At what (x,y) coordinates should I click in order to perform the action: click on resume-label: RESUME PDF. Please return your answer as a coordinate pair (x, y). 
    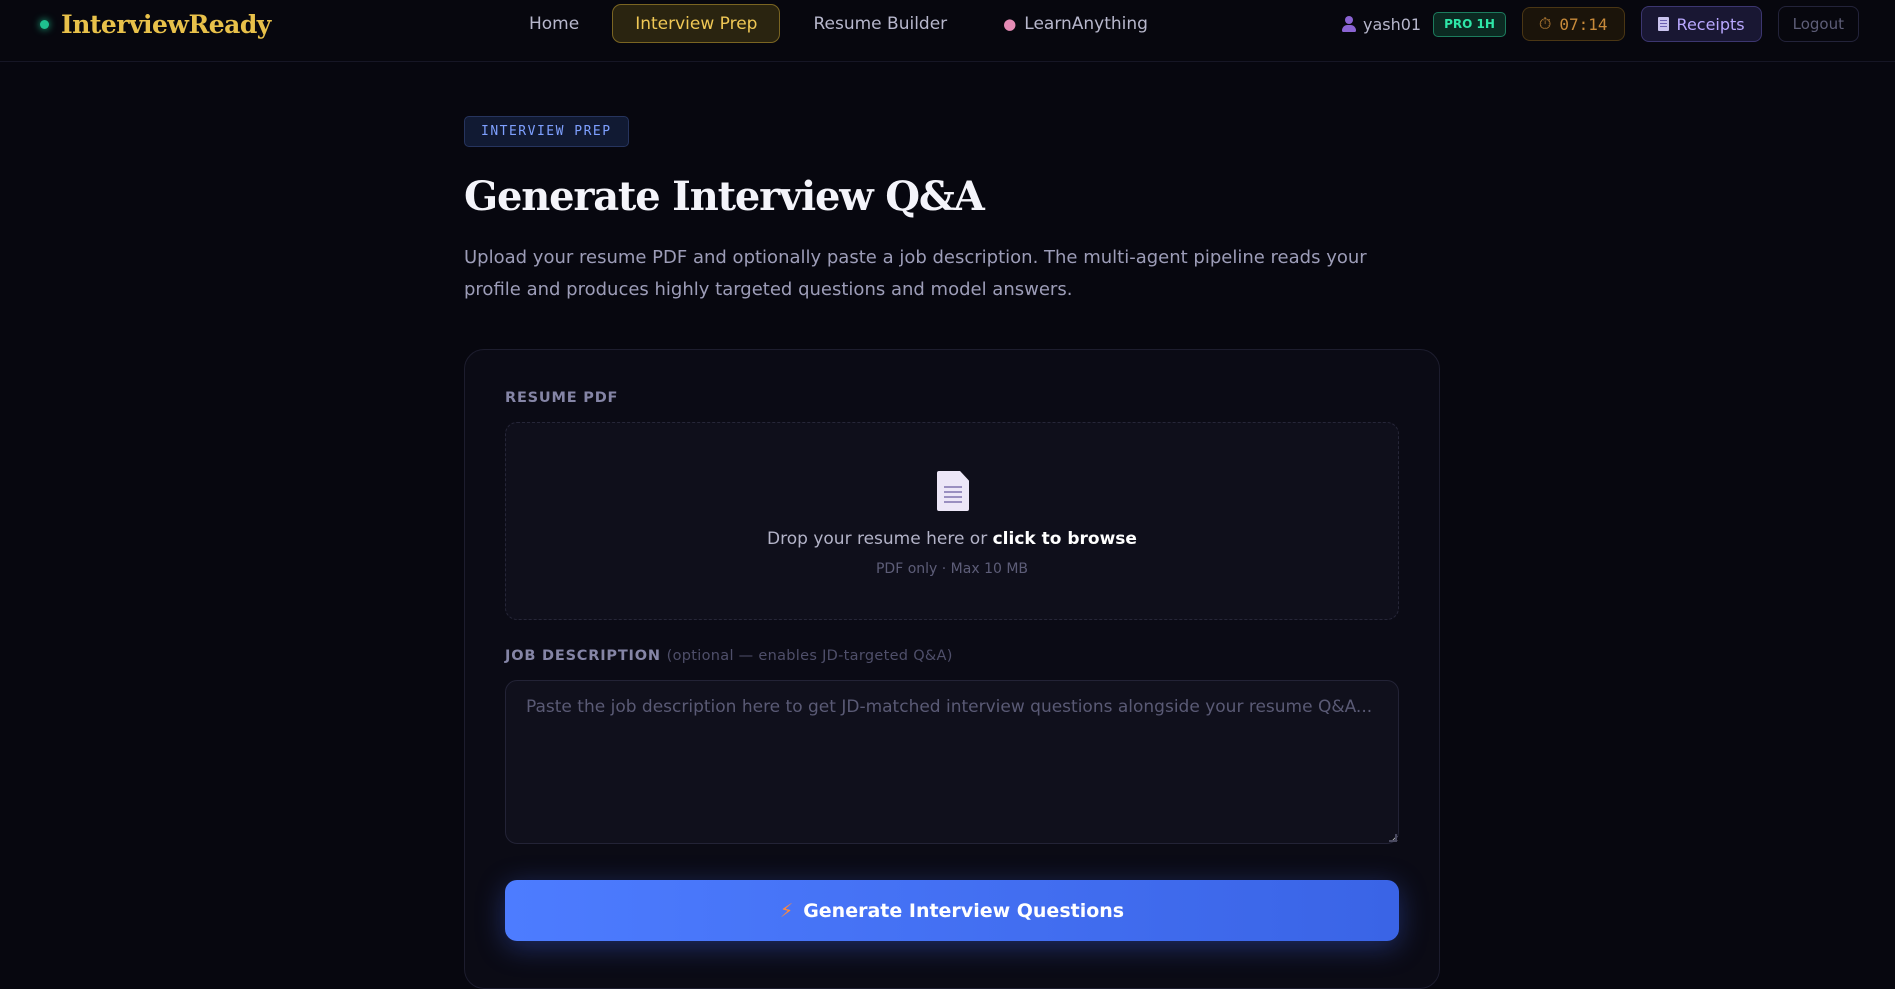
    Looking at the image, I should click on (562, 398).